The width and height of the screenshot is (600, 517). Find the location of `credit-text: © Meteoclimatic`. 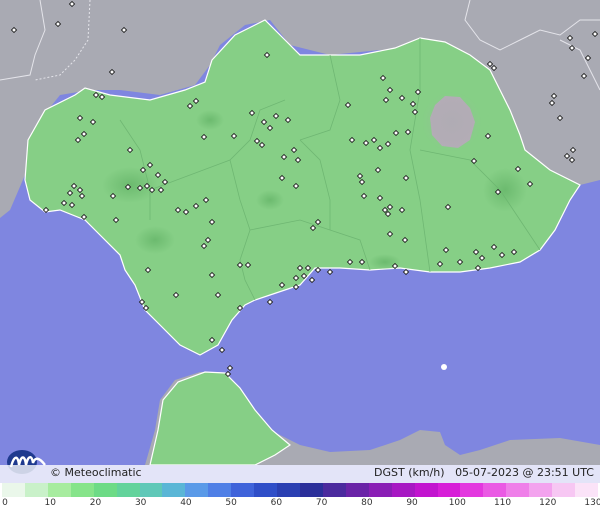

credit-text: © Meteoclimatic is located at coordinates (96, 472).